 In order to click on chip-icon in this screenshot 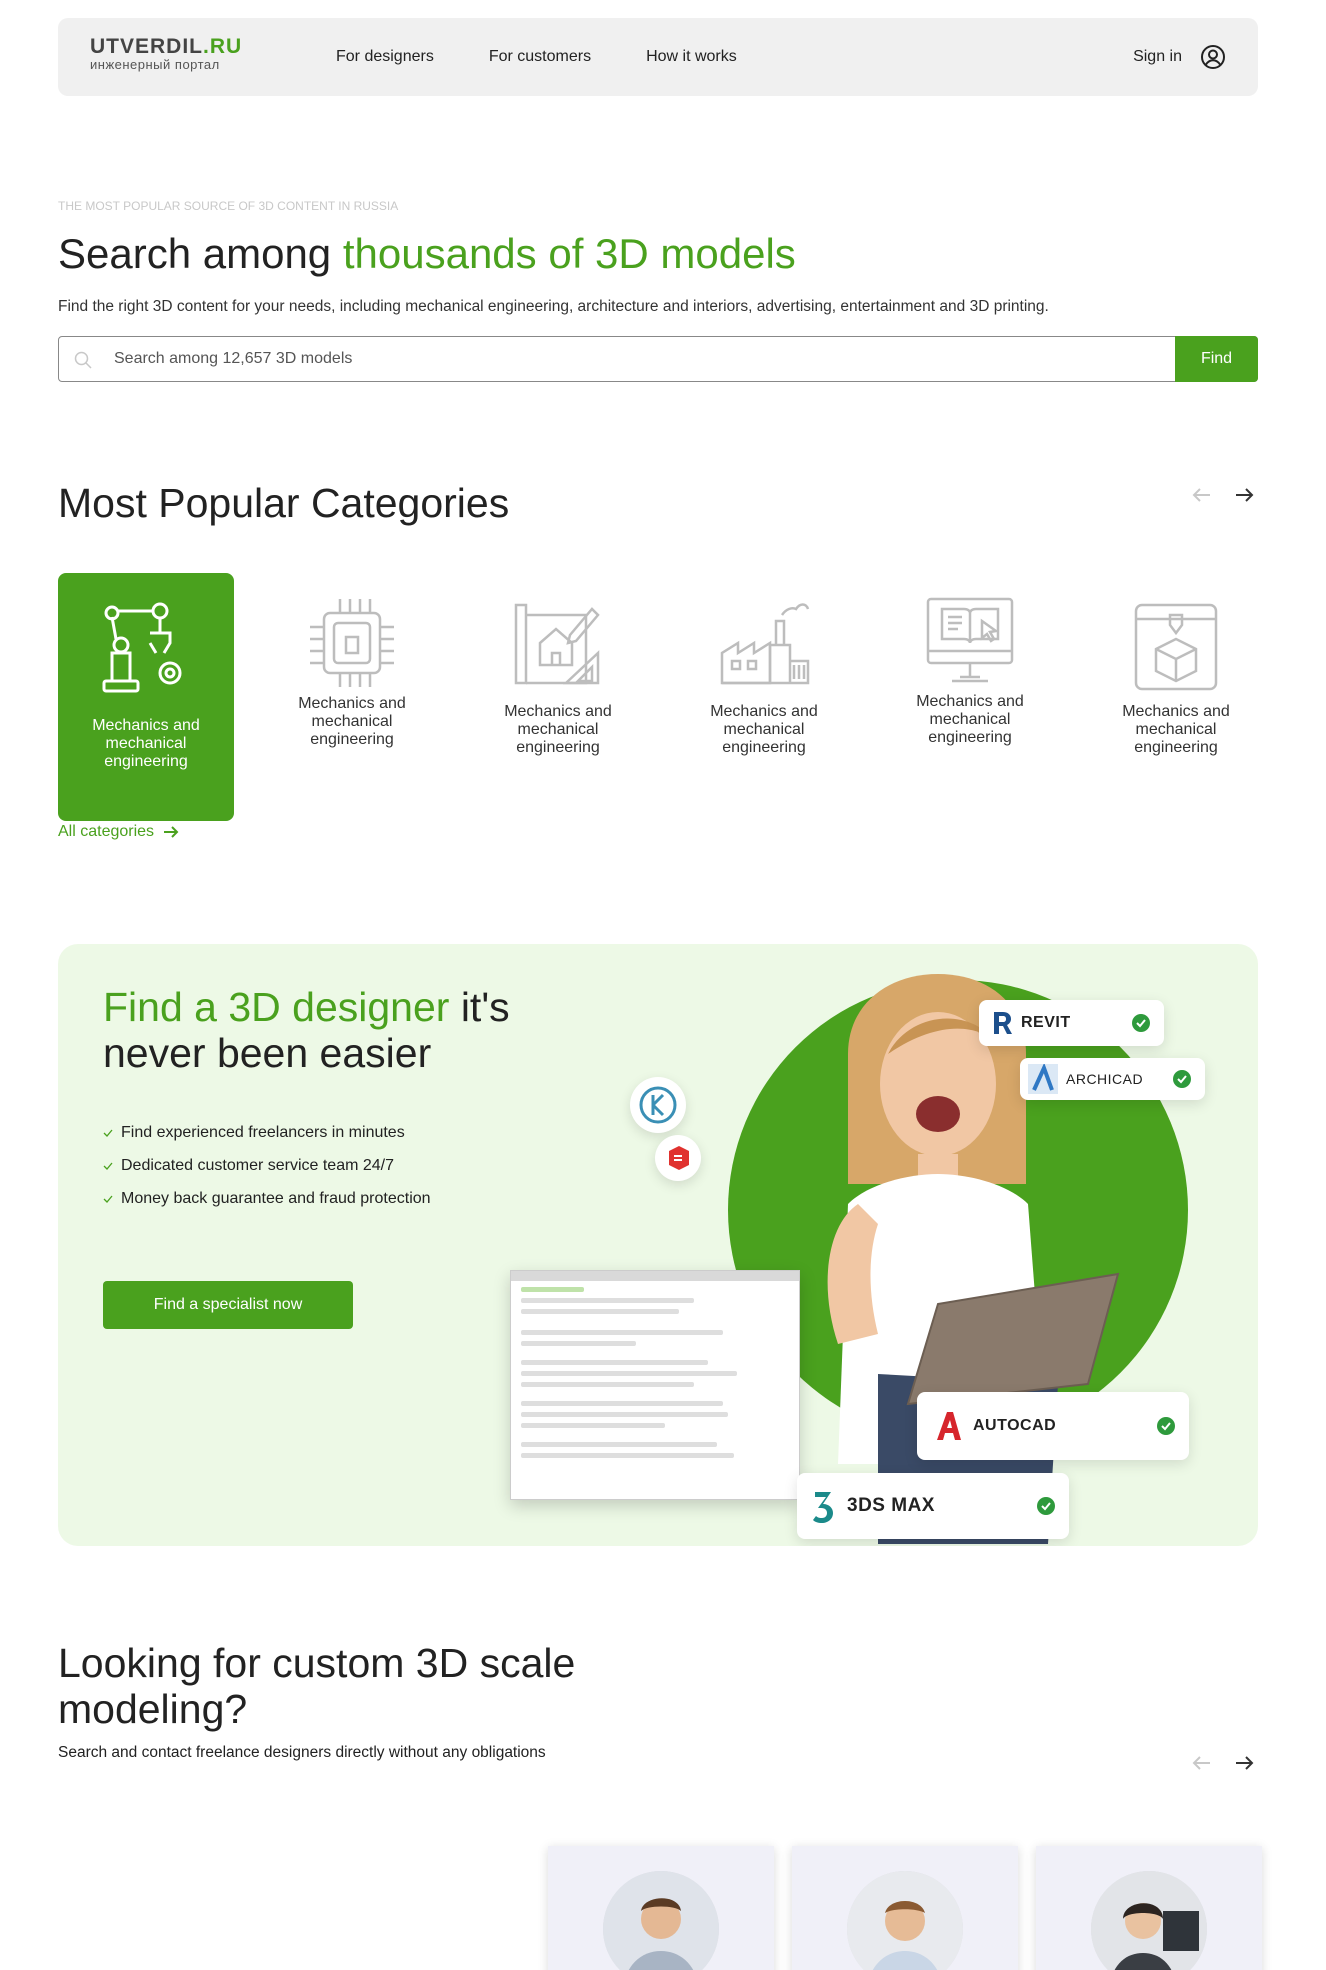, I will do `click(352, 643)`.